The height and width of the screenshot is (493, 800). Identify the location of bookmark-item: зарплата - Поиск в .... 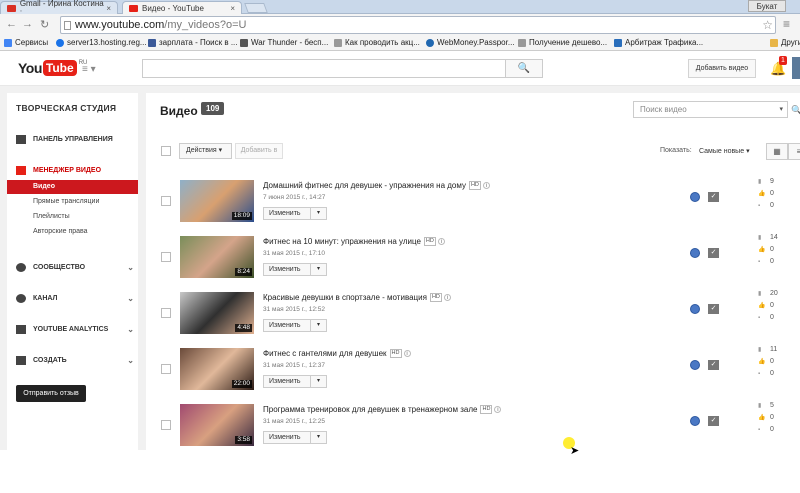
(193, 42).